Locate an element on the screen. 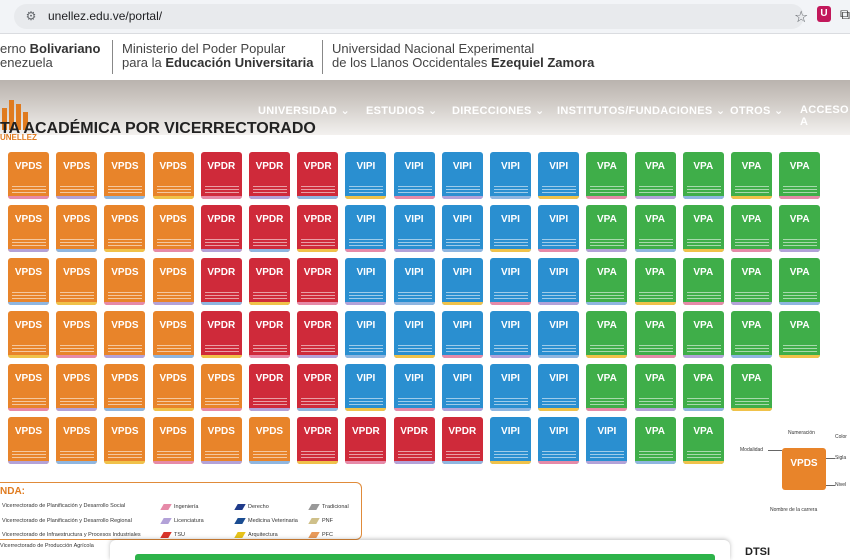 The width and height of the screenshot is (850, 560). bookmark-star-icon: ☆ is located at coordinates (801, 17).